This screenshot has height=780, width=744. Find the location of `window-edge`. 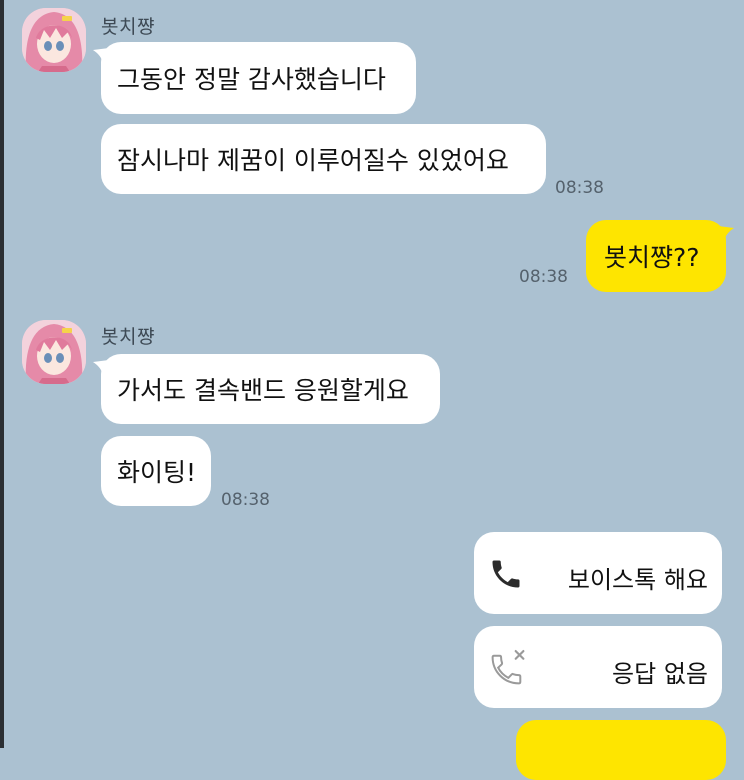

window-edge is located at coordinates (2, 374).